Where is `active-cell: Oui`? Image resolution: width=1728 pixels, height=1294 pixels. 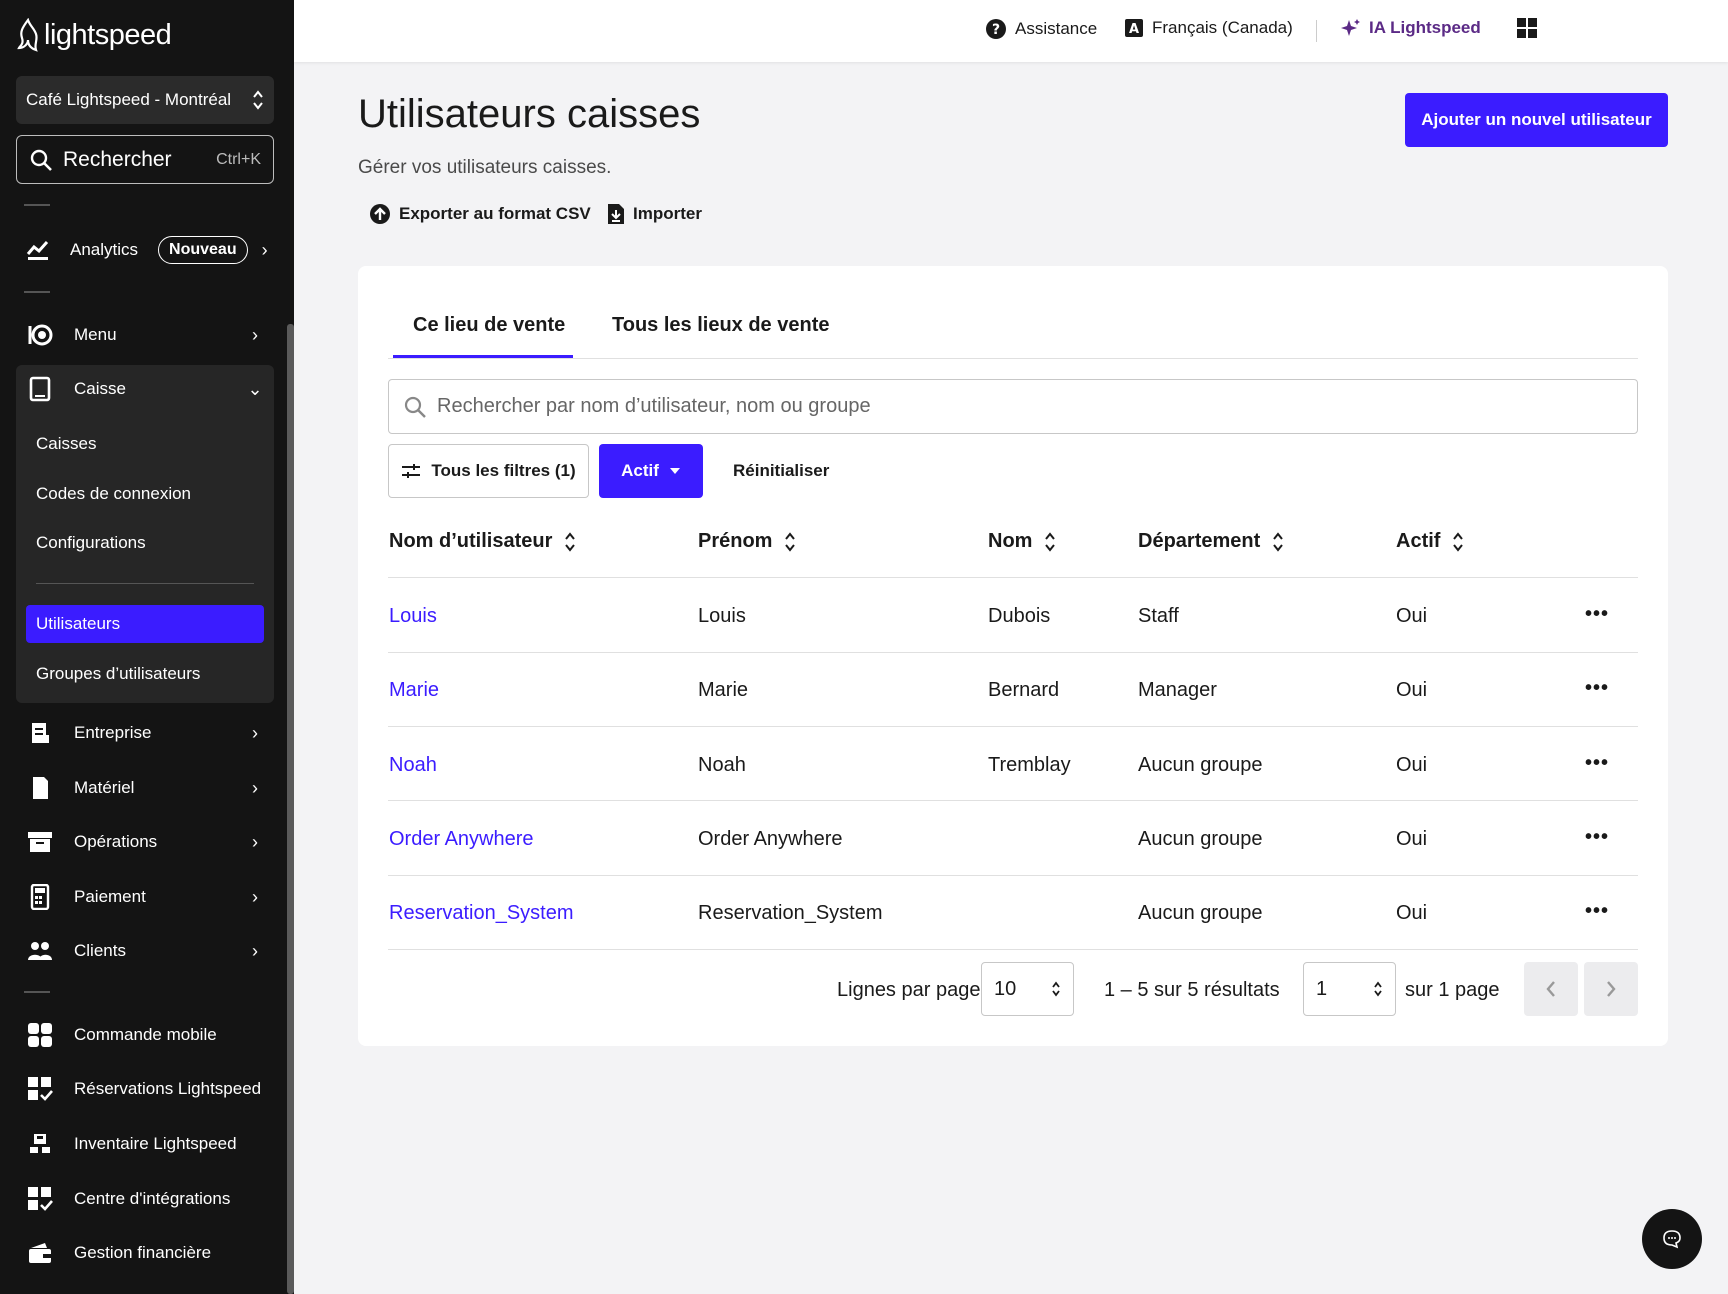 active-cell: Oui is located at coordinates (1412, 839).